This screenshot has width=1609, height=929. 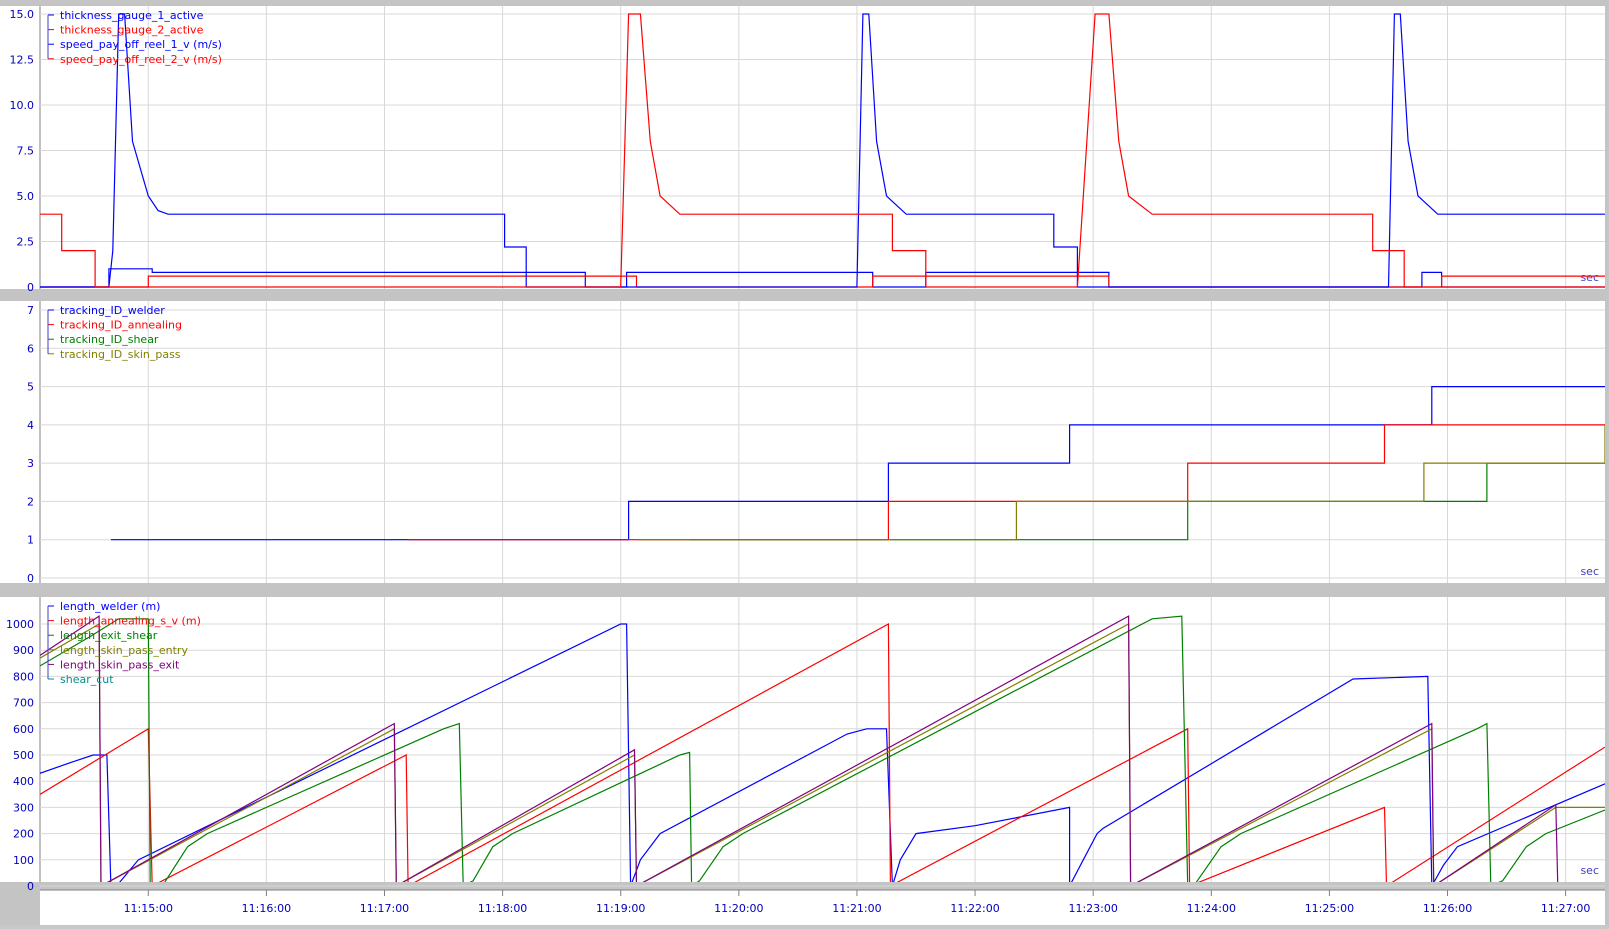 I want to click on y-tick-label: 100, so click(x=23, y=860).